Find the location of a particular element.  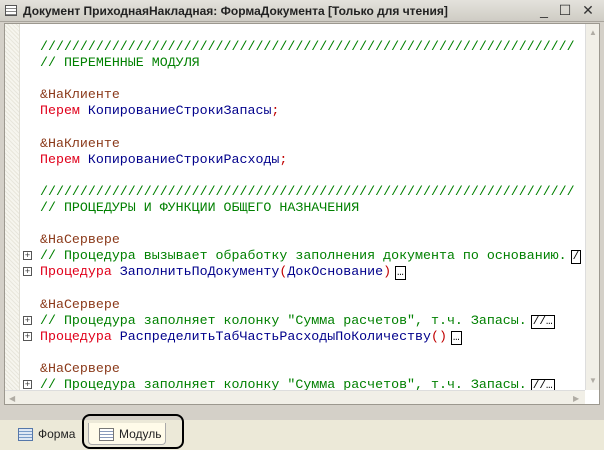

code-token: КопированиеСтрокиРасходы is located at coordinates (183, 159).